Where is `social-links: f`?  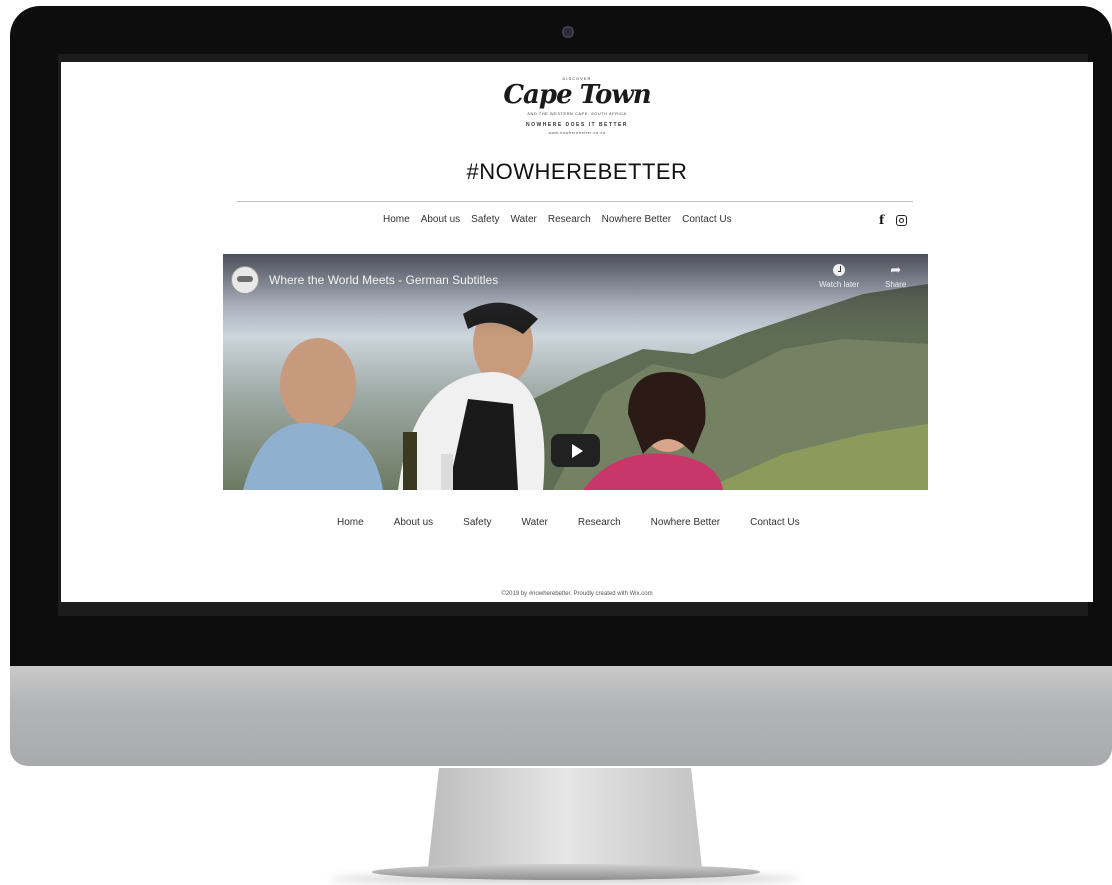 social-links: f is located at coordinates (893, 220).